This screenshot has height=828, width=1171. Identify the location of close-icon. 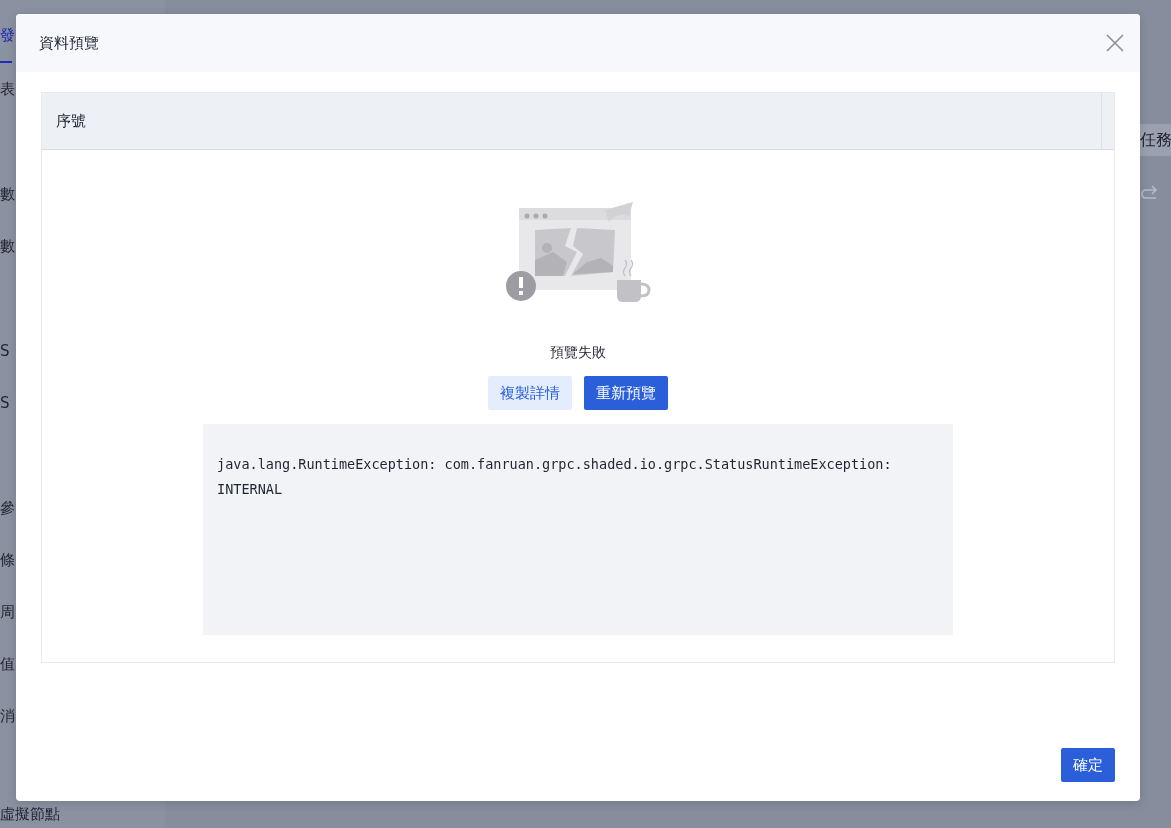
(1115, 43).